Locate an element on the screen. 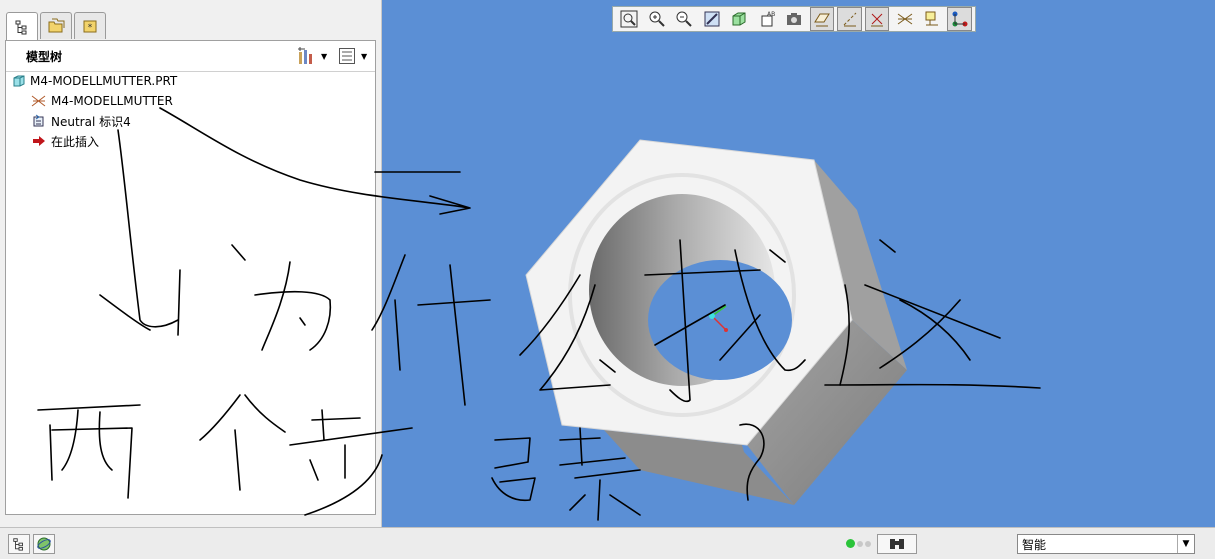  selection-filter-select: 智能 ▼ is located at coordinates (1106, 544).